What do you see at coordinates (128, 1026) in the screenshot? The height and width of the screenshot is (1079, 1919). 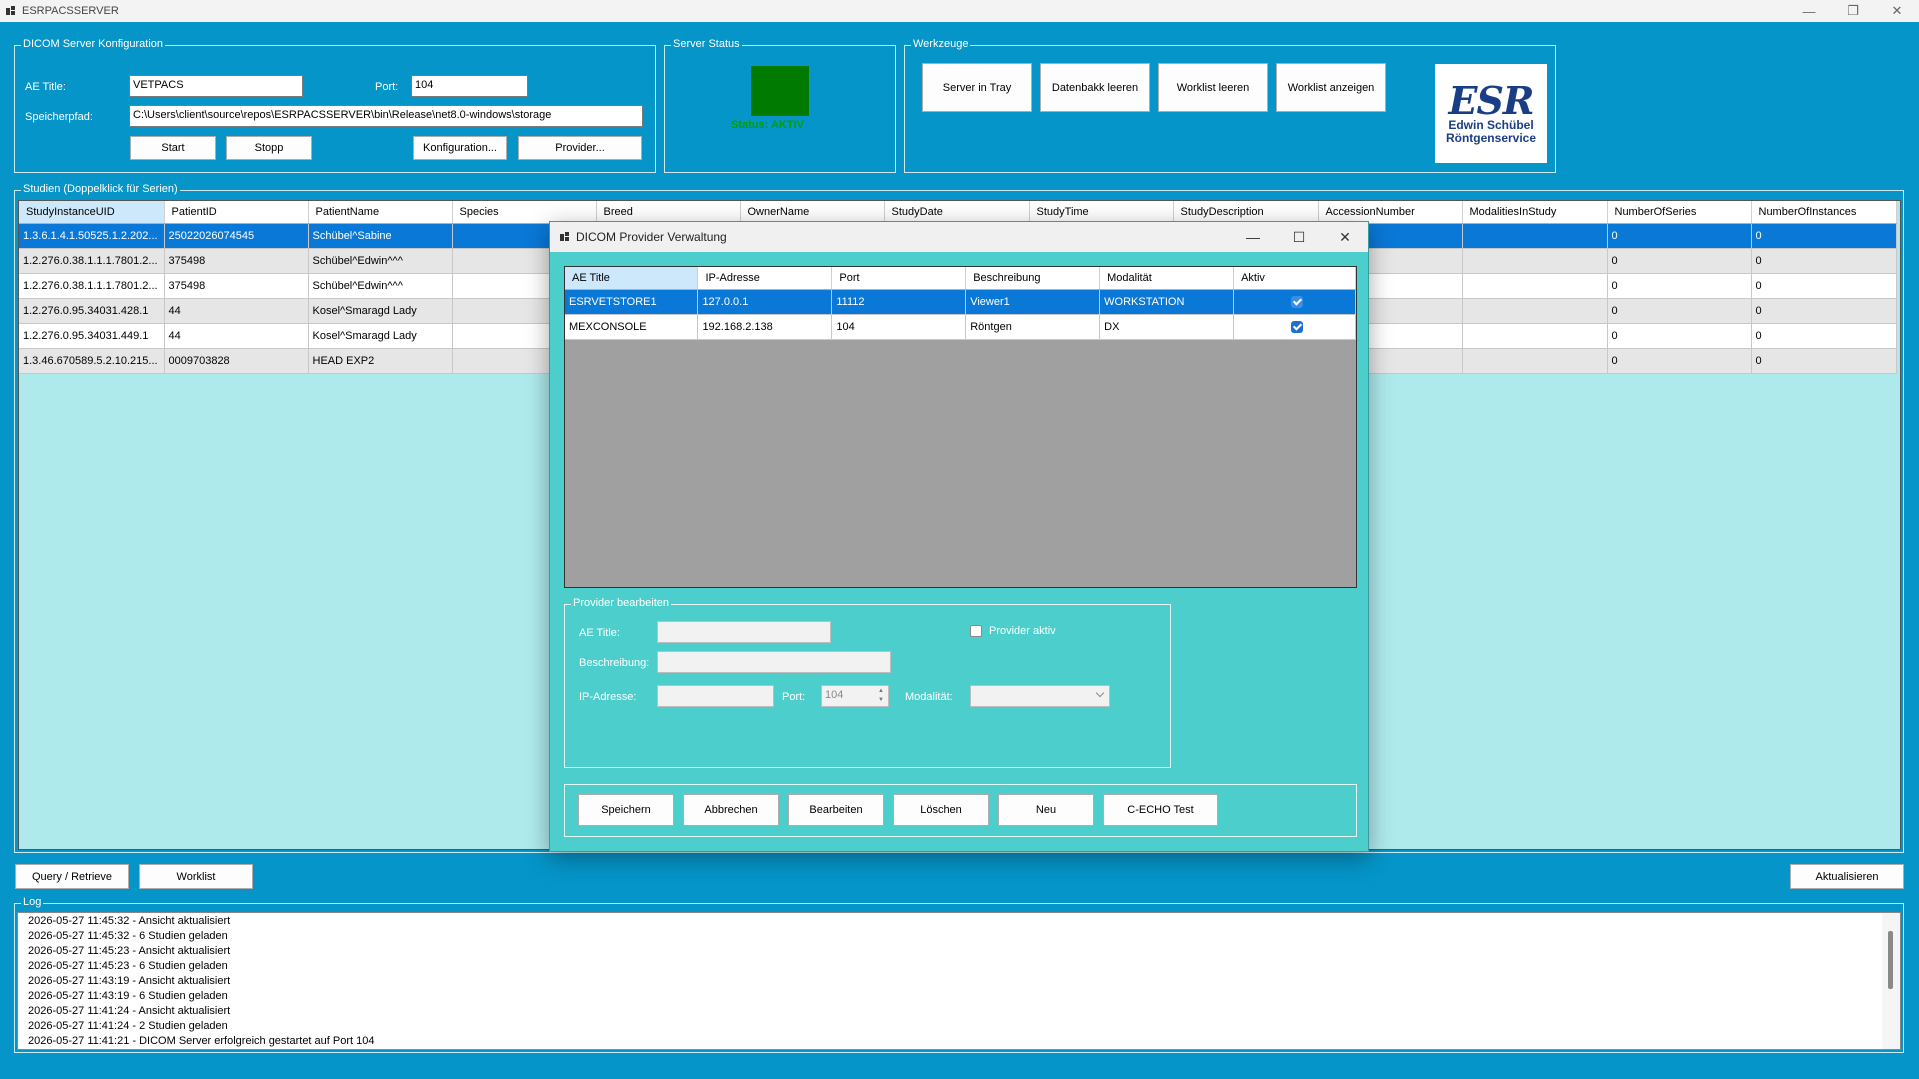 I see `log-line: 2026-05-27 11:41:24 - 2 Studien geladen` at bounding box center [128, 1026].